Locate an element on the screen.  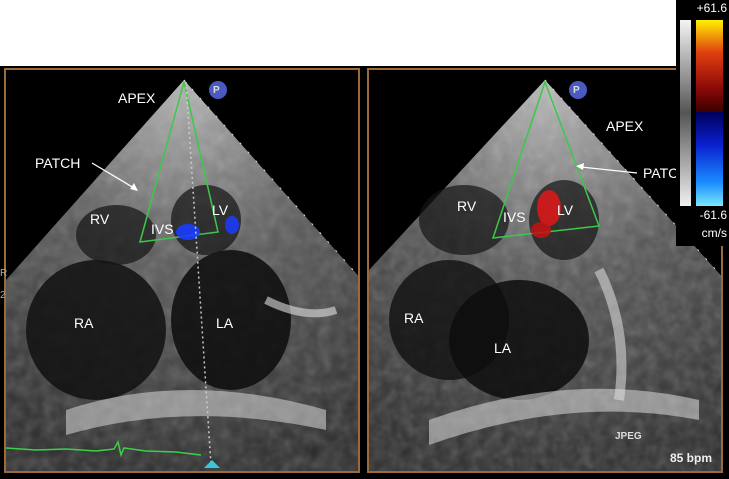
left-label-patch: PATCH is located at coordinates (58, 163).